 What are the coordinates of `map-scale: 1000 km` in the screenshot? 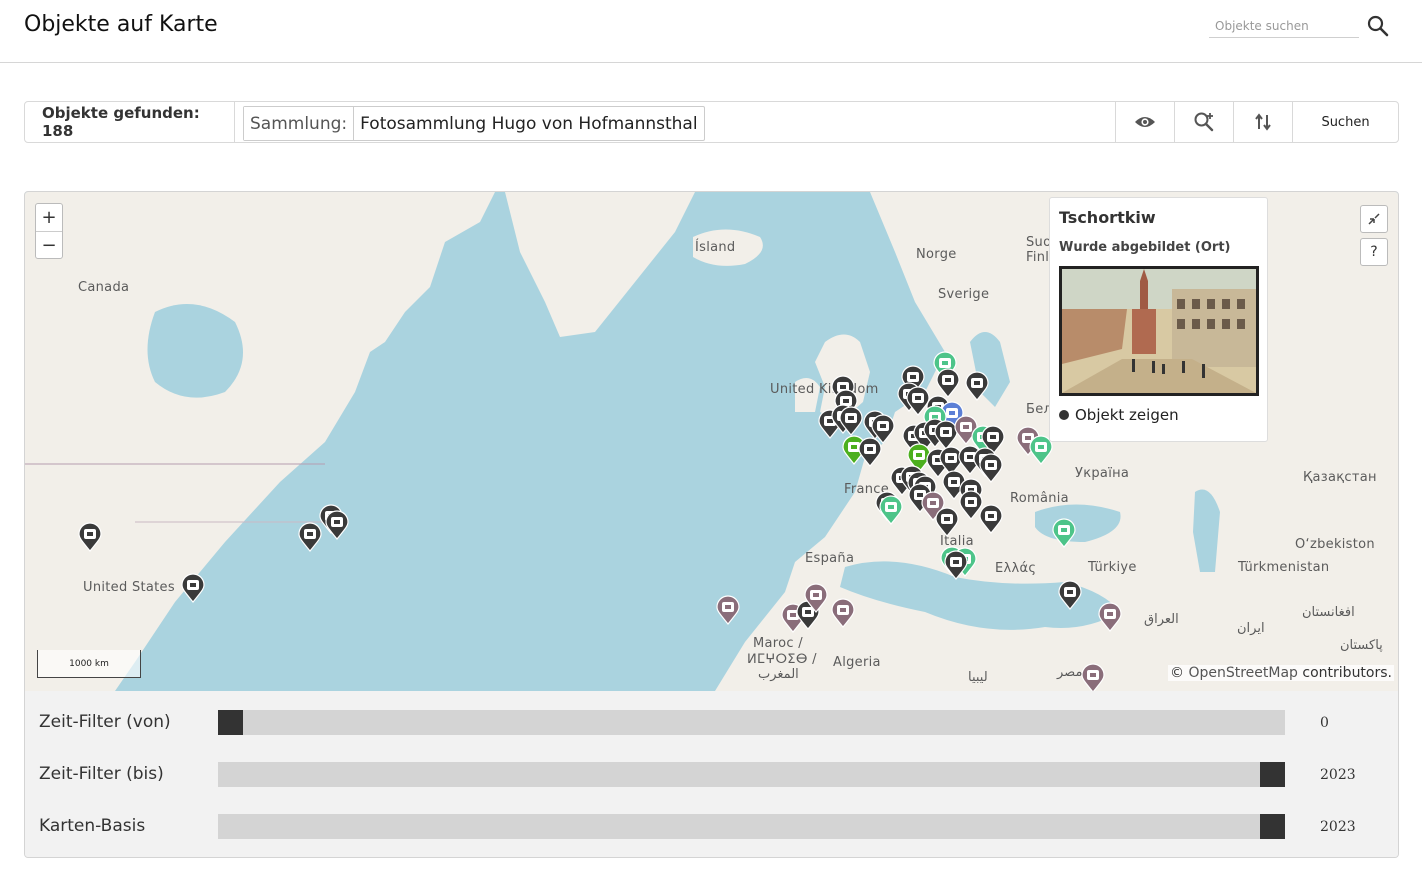 It's located at (89, 664).